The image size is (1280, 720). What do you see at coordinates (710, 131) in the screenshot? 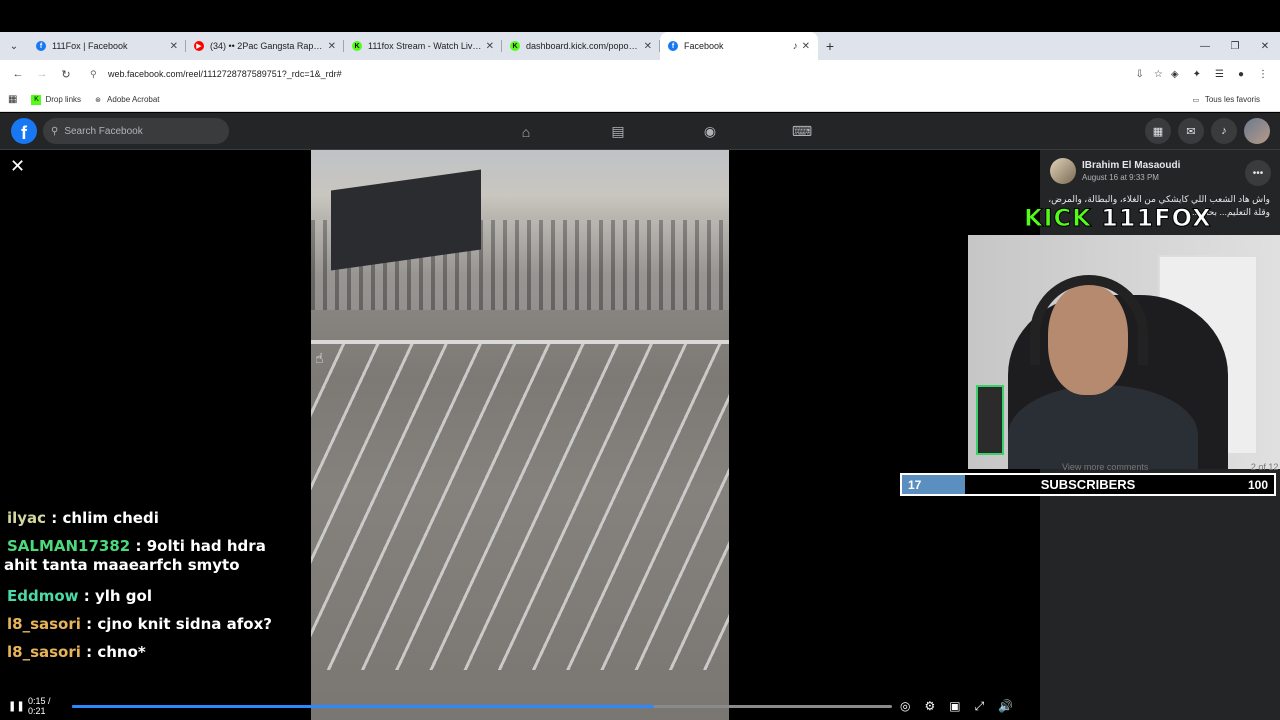
I see `groups-icon: ◉` at bounding box center [710, 131].